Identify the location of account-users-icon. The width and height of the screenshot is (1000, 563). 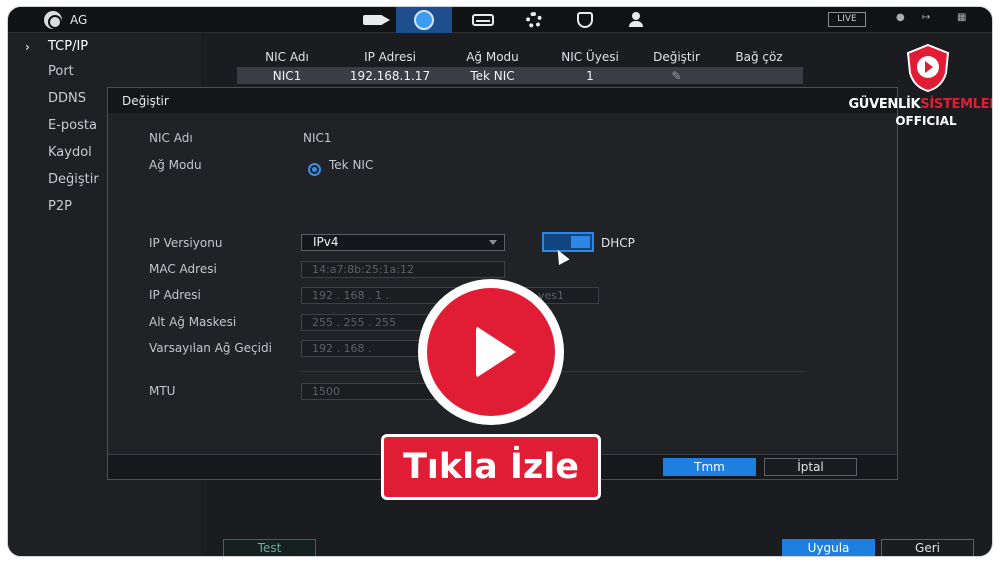
(637, 20).